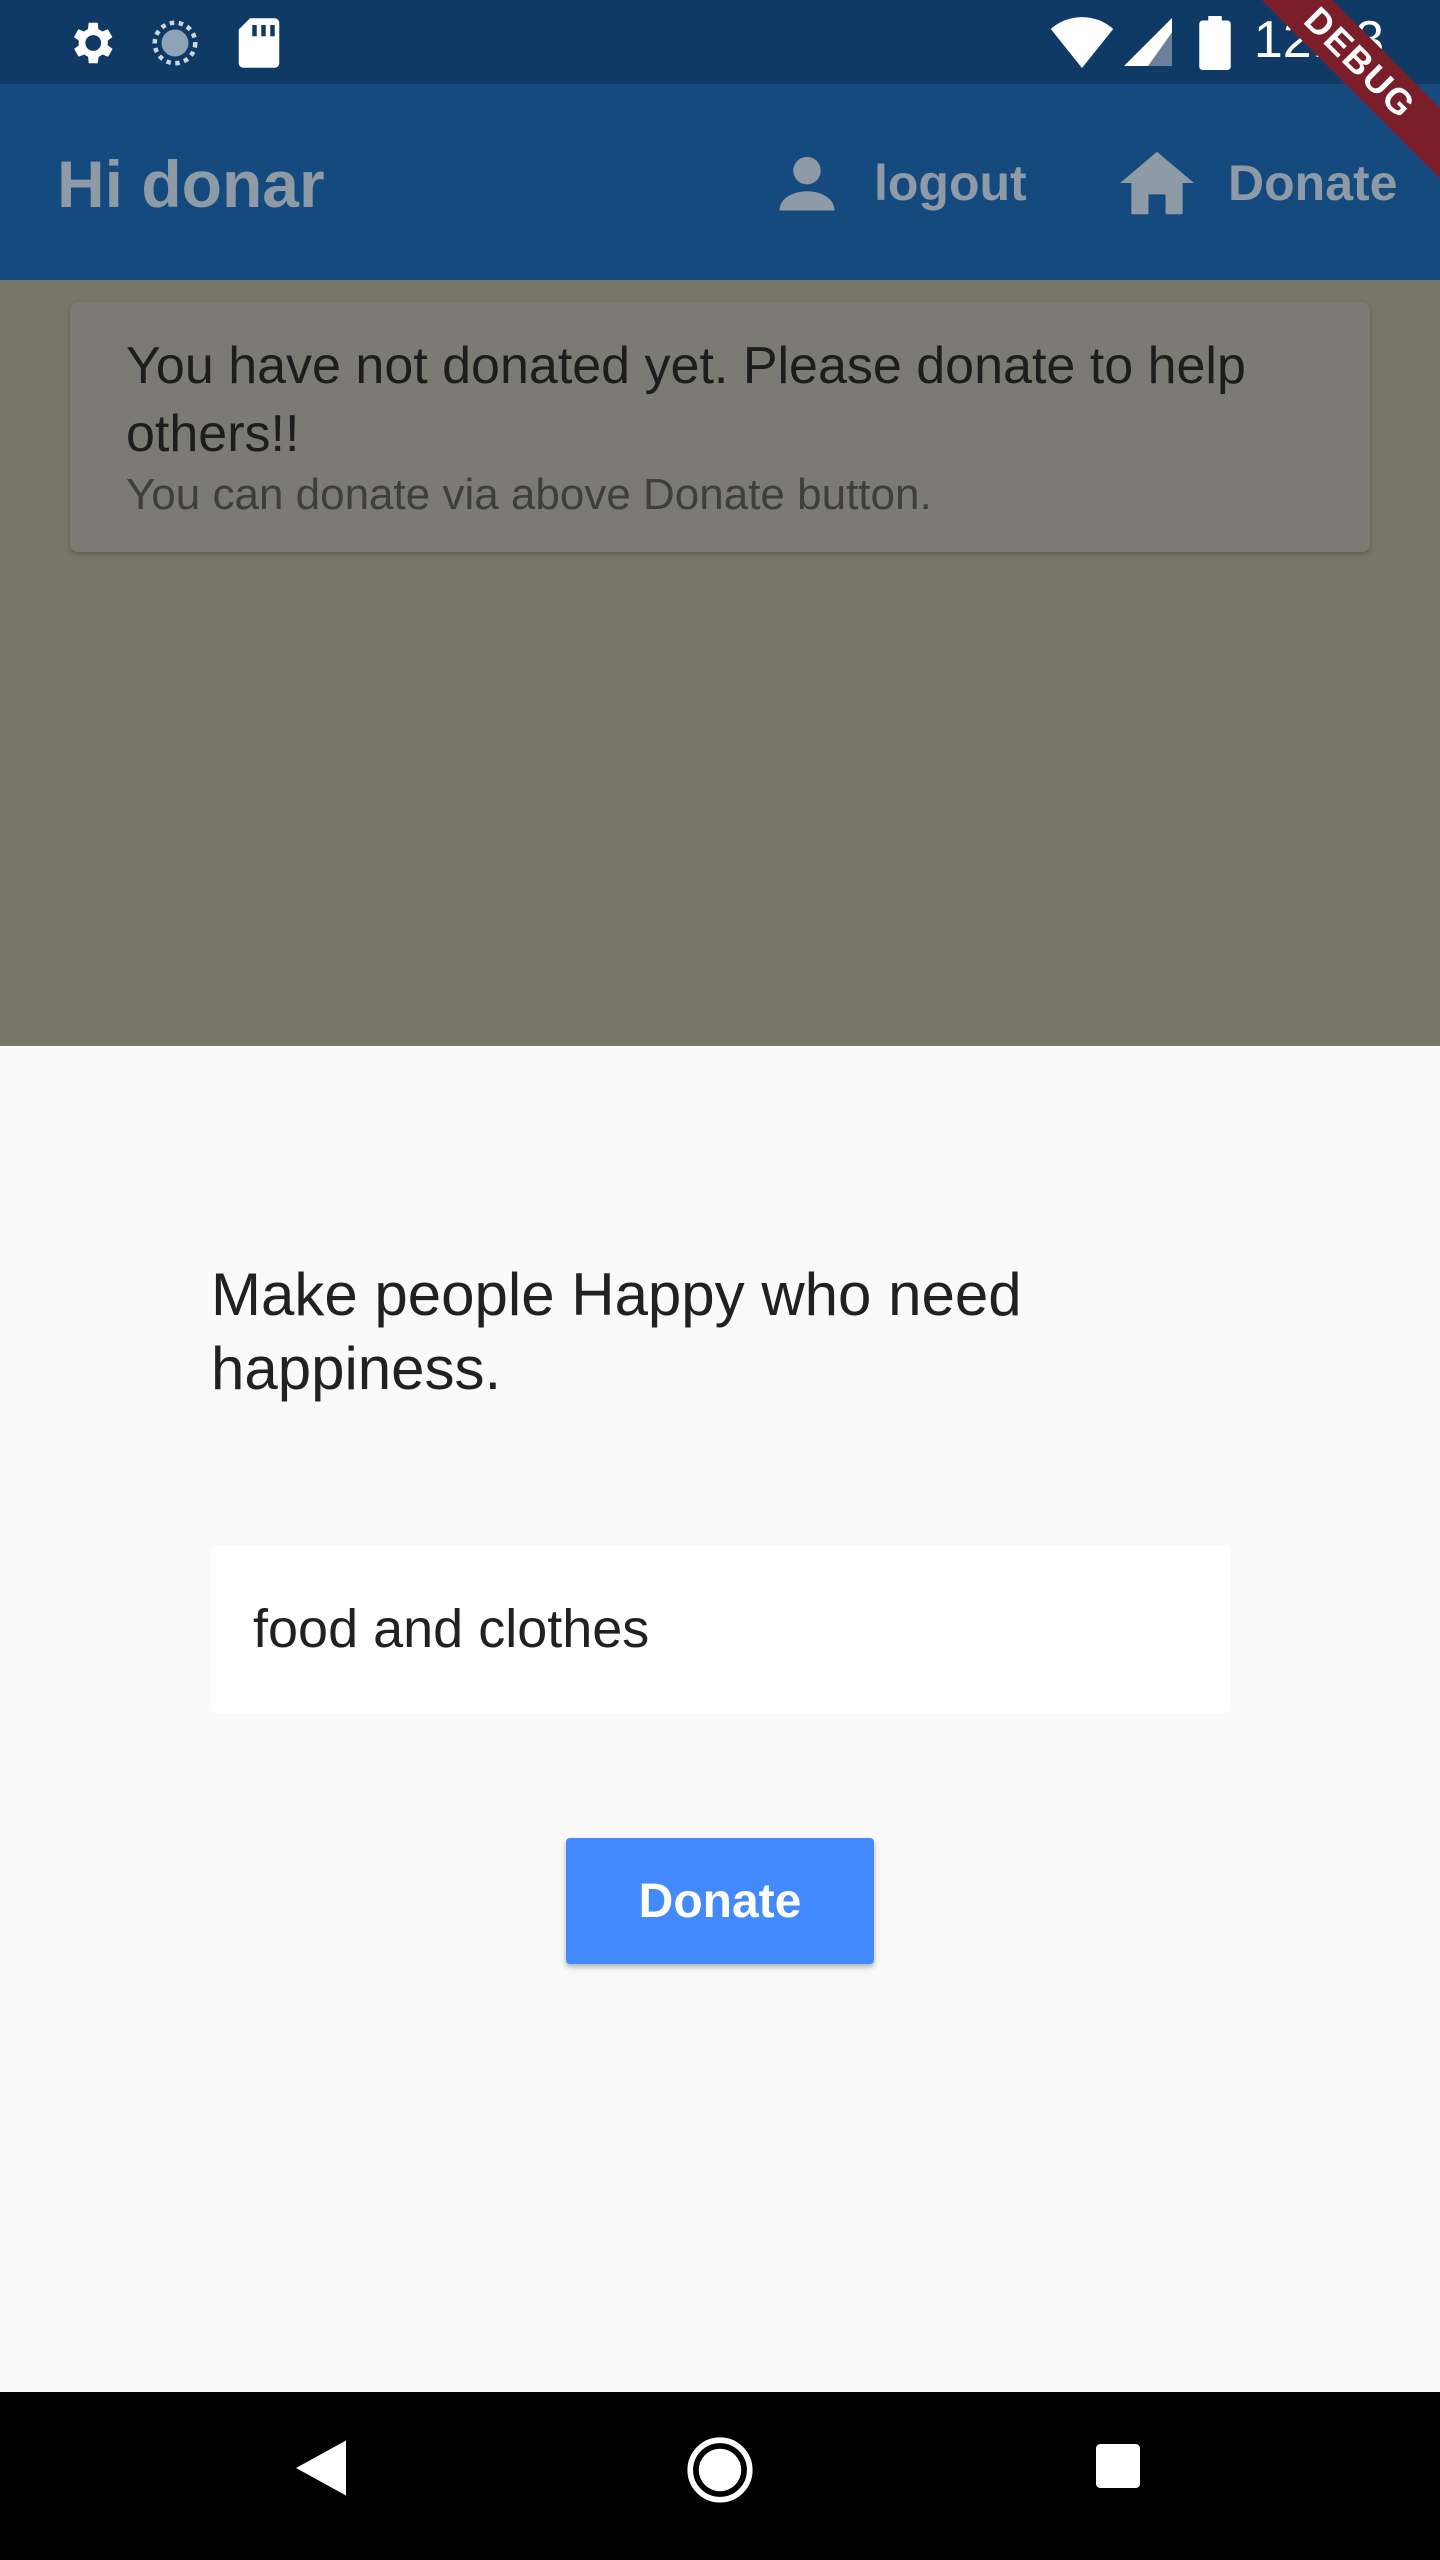  I want to click on donation-items-input, so click(721, 1629).